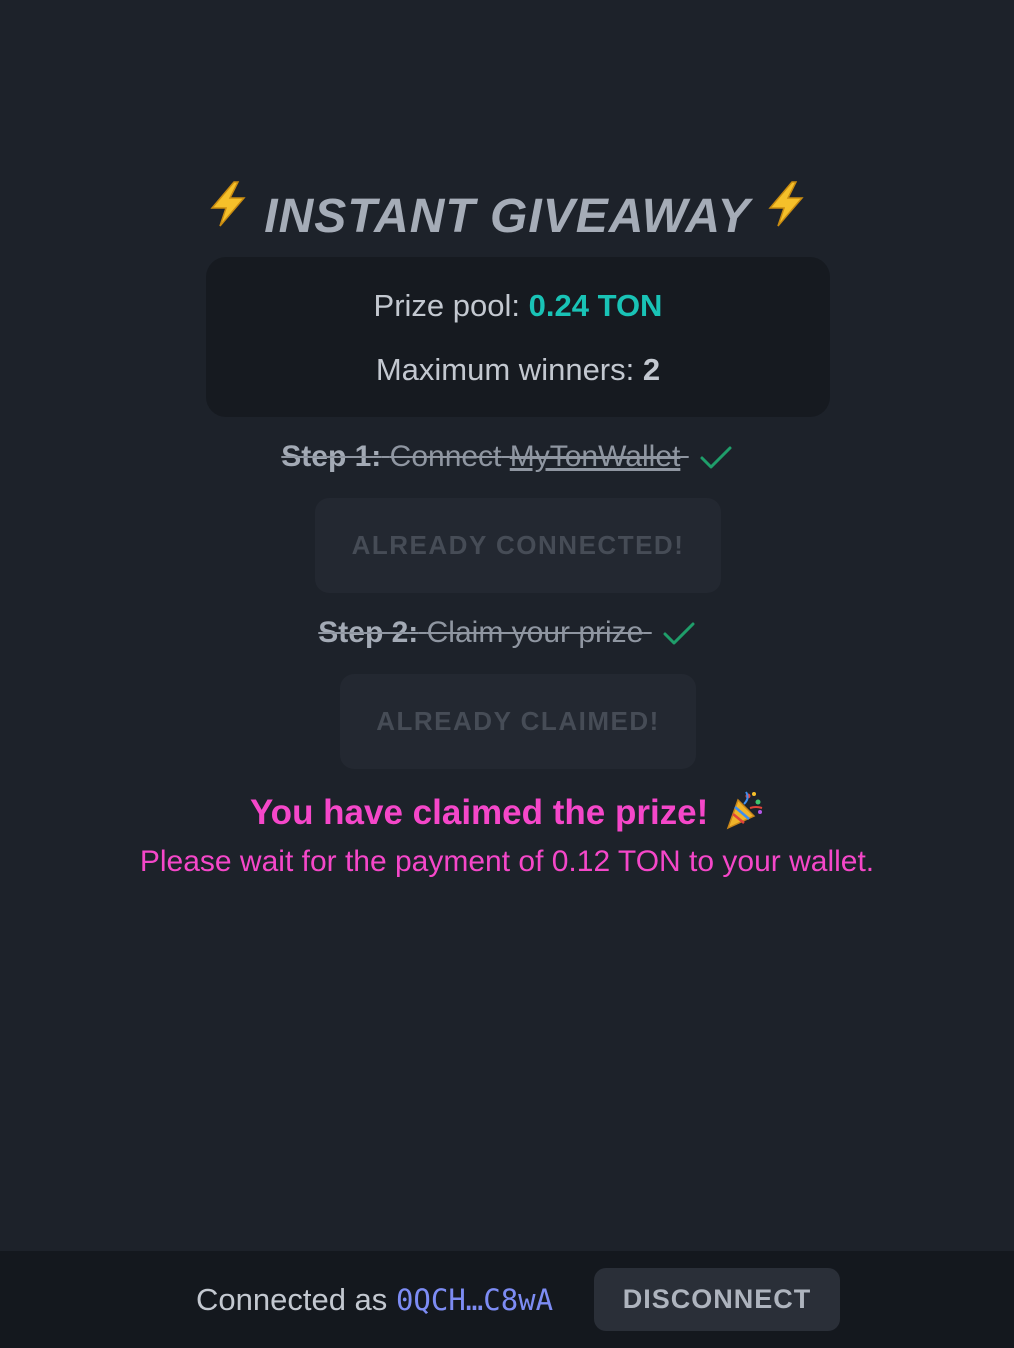 The image size is (1014, 1348). I want to click on claim-prize-button: ALREADY CLAIMED!, so click(518, 721).